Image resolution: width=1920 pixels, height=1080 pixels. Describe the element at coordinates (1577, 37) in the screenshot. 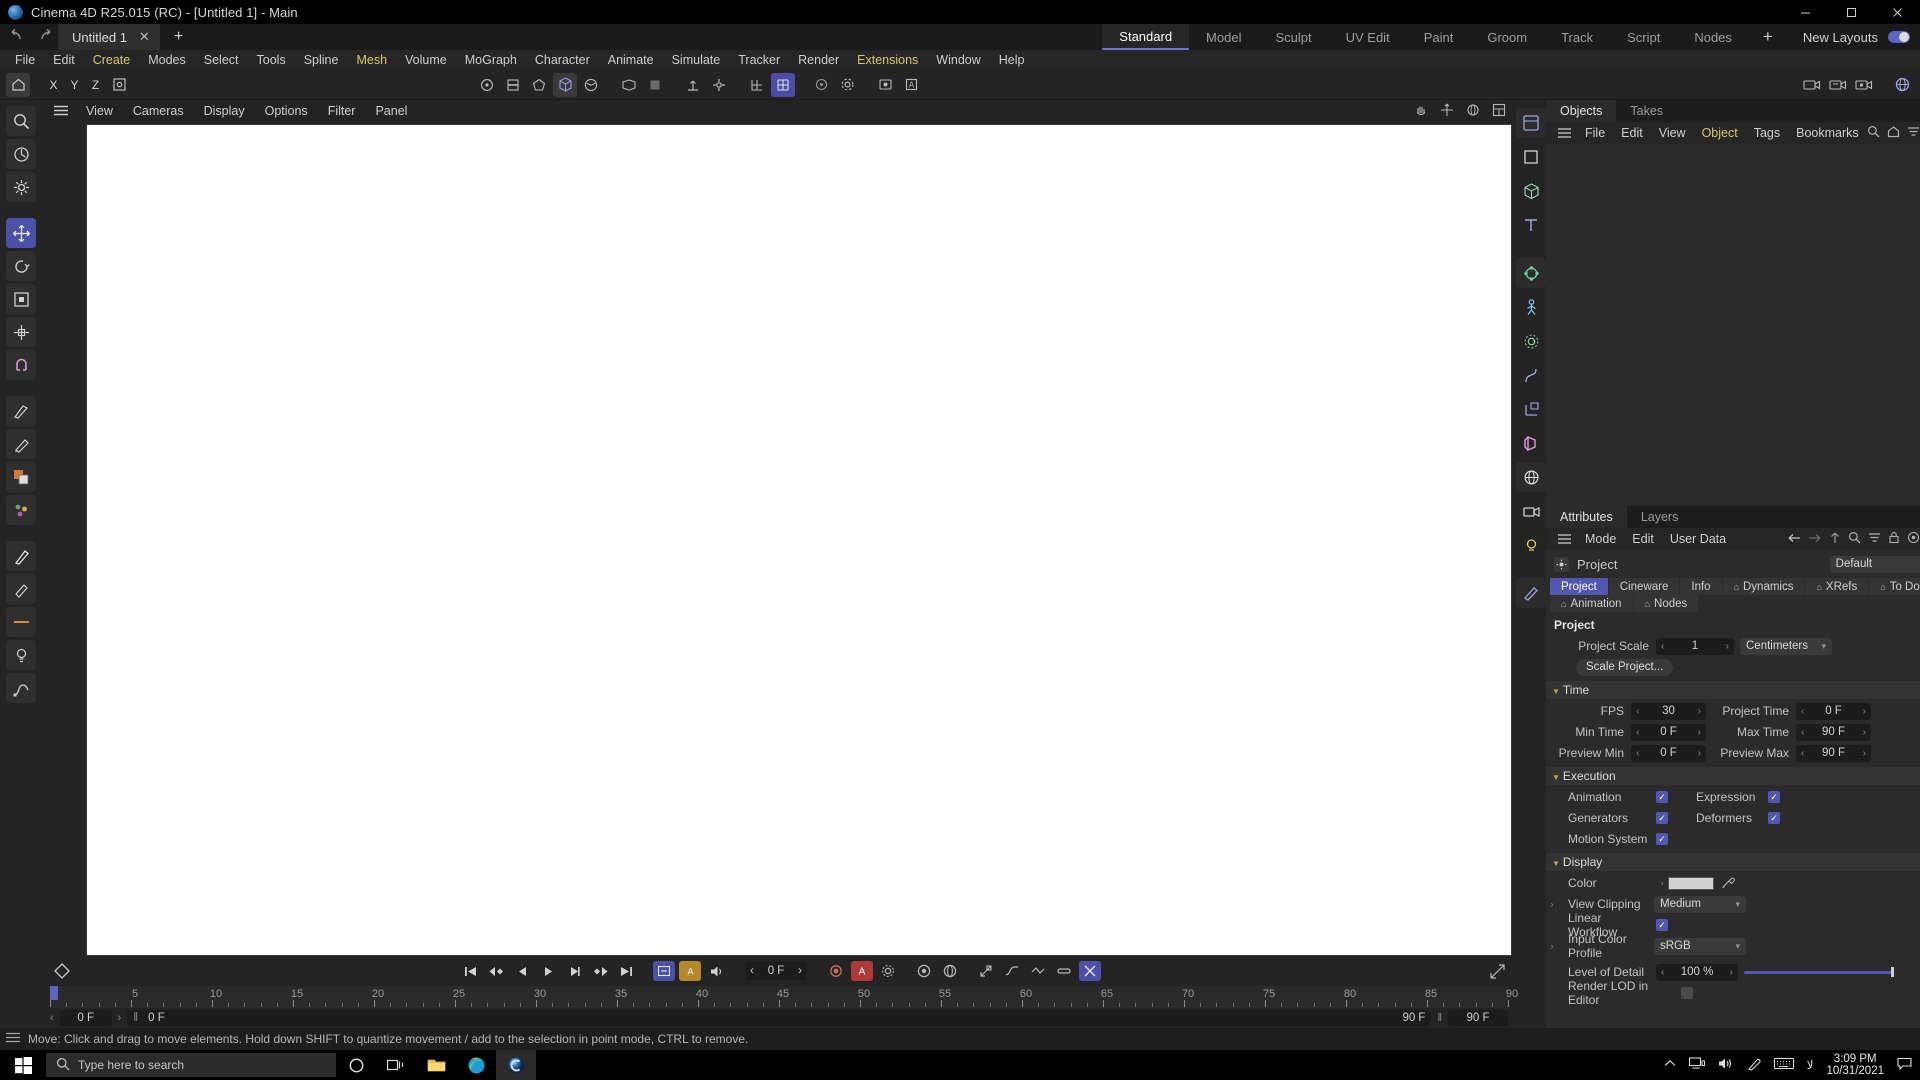

I see `layout-tab-track: Track` at that location.